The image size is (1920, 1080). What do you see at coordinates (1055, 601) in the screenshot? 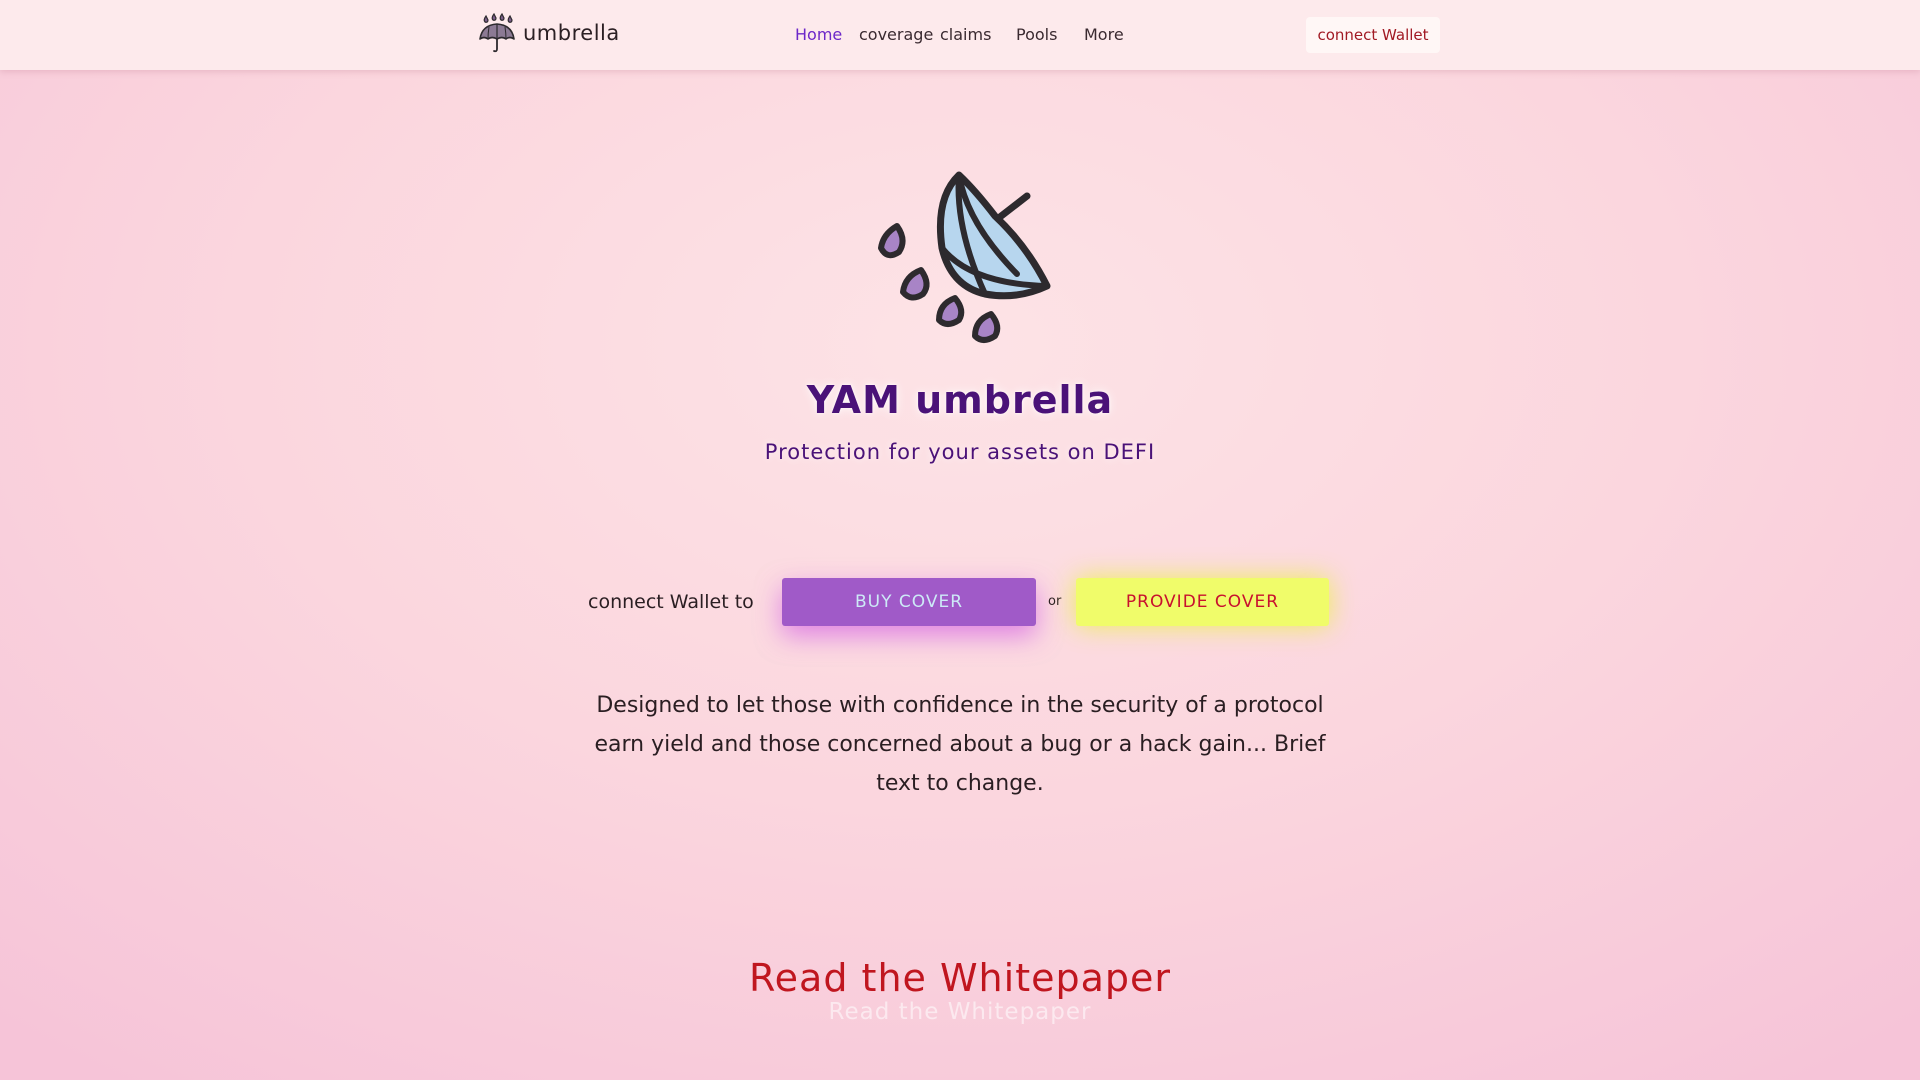
I see `or-separator: or` at bounding box center [1055, 601].